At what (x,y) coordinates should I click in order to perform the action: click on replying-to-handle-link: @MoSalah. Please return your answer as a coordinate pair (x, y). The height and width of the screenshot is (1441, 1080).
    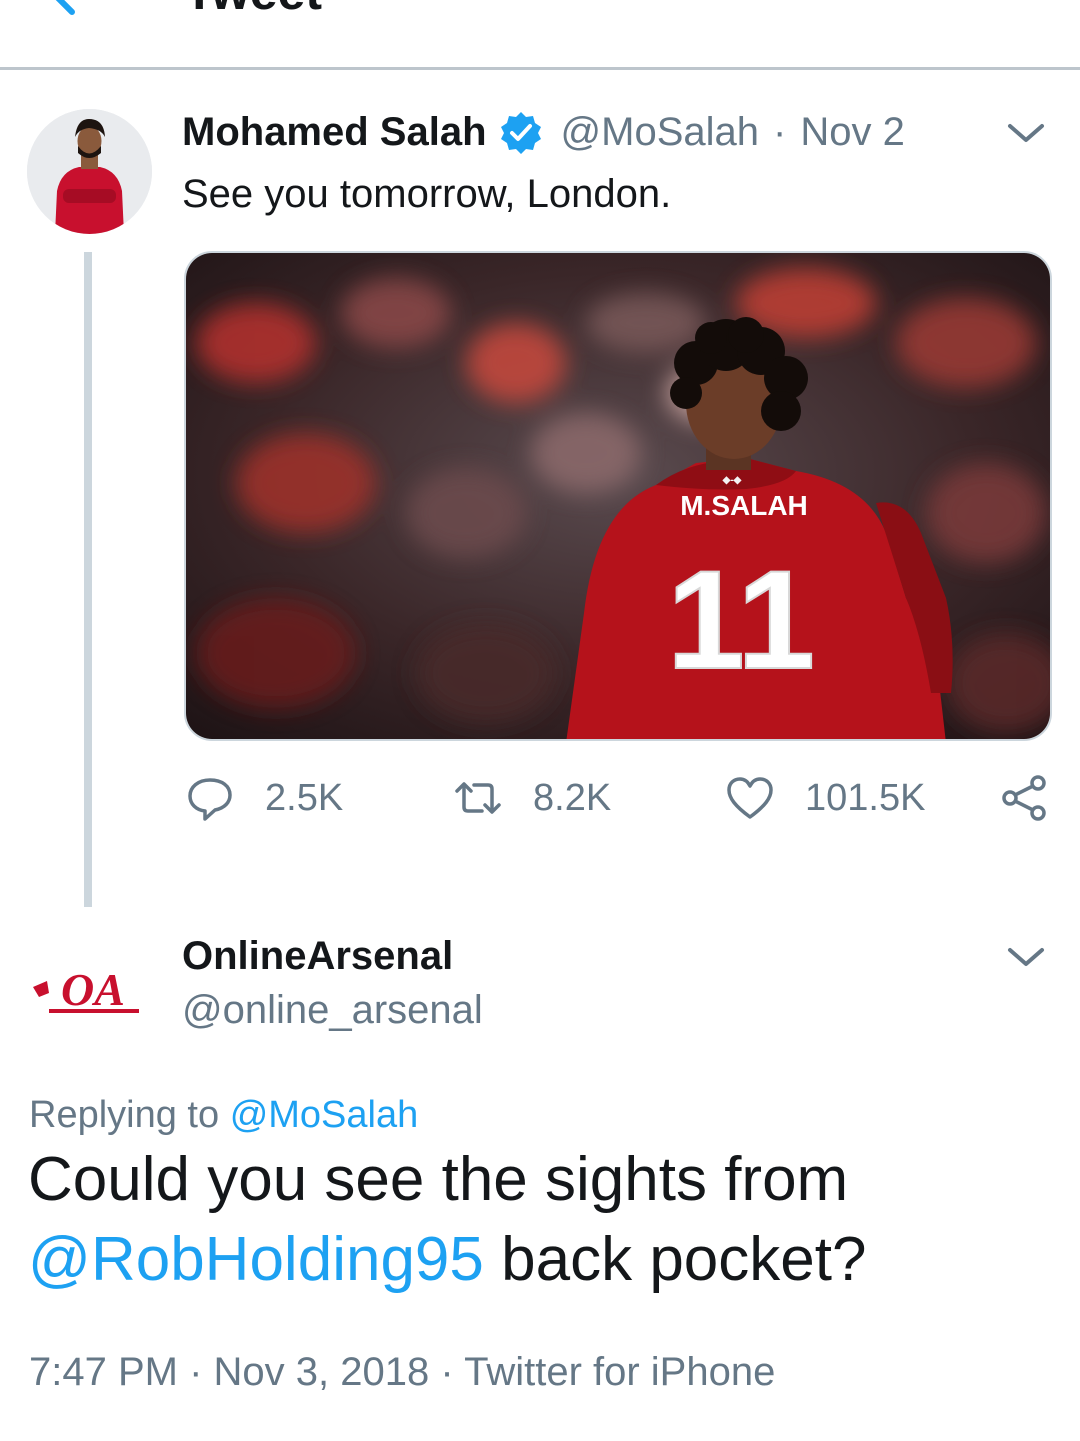
    Looking at the image, I should click on (324, 1115).